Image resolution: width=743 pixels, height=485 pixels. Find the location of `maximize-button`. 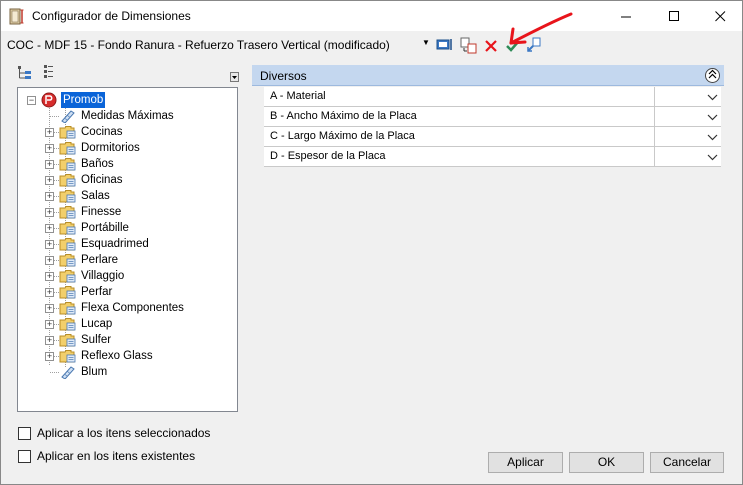

maximize-button is located at coordinates (674, 16).